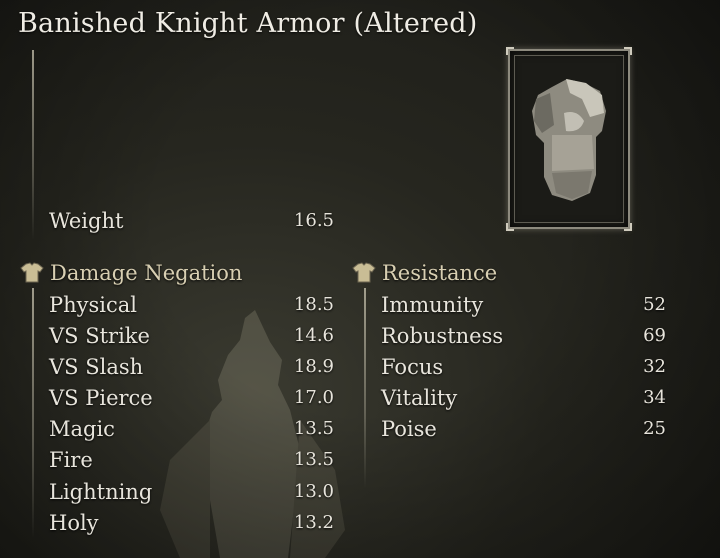  I want to click on stat-value: 17.0, so click(313, 397).